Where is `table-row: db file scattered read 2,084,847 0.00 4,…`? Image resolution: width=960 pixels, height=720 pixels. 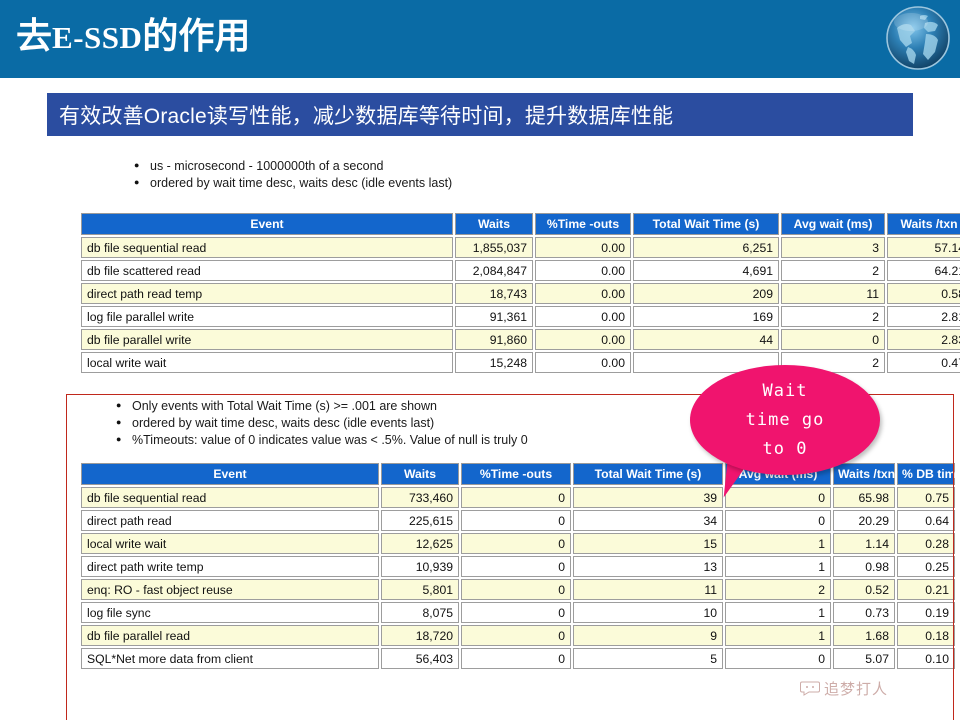
table-row: db file scattered read 2,084,847 0.00 4,… is located at coordinates (520, 270).